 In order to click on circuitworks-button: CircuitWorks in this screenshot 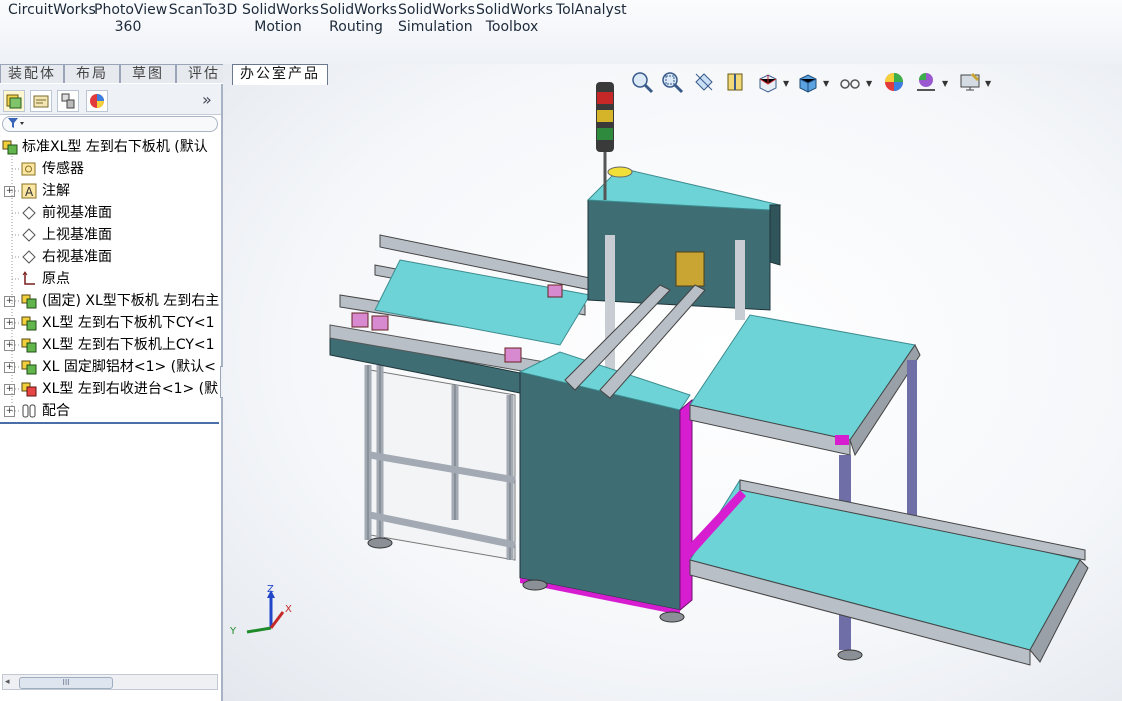, I will do `click(52, 10)`.